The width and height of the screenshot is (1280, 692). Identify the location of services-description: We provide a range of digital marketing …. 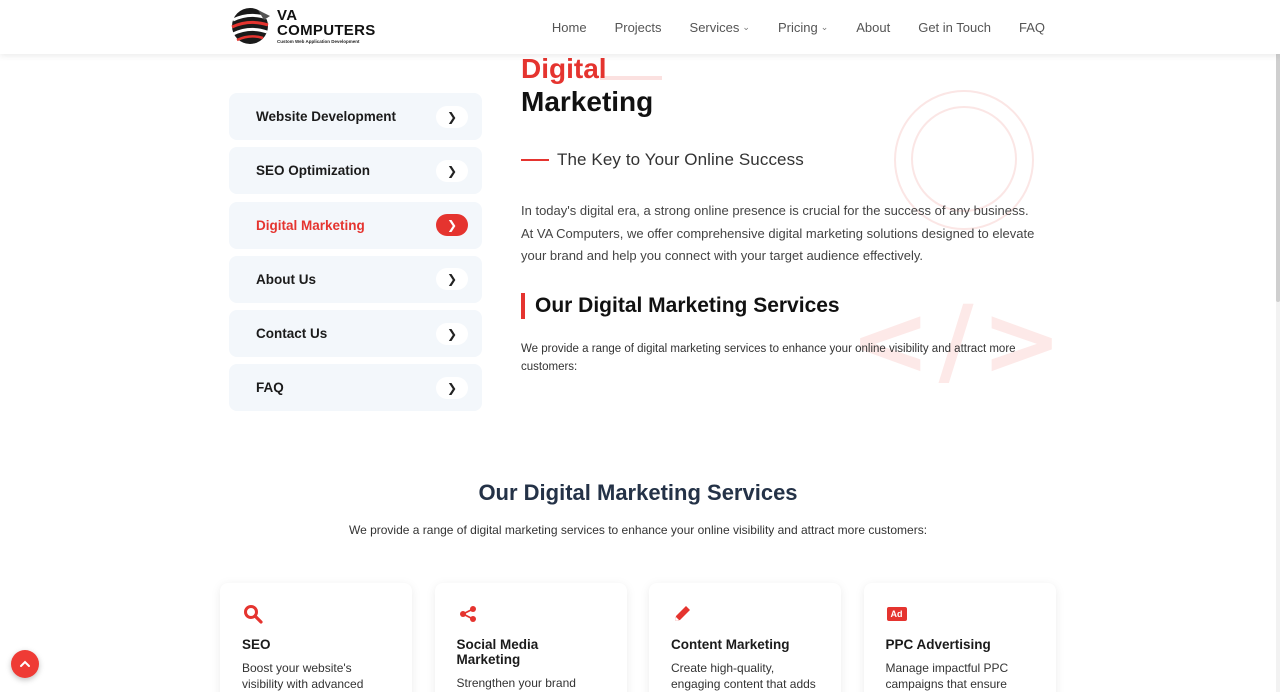
(768, 358).